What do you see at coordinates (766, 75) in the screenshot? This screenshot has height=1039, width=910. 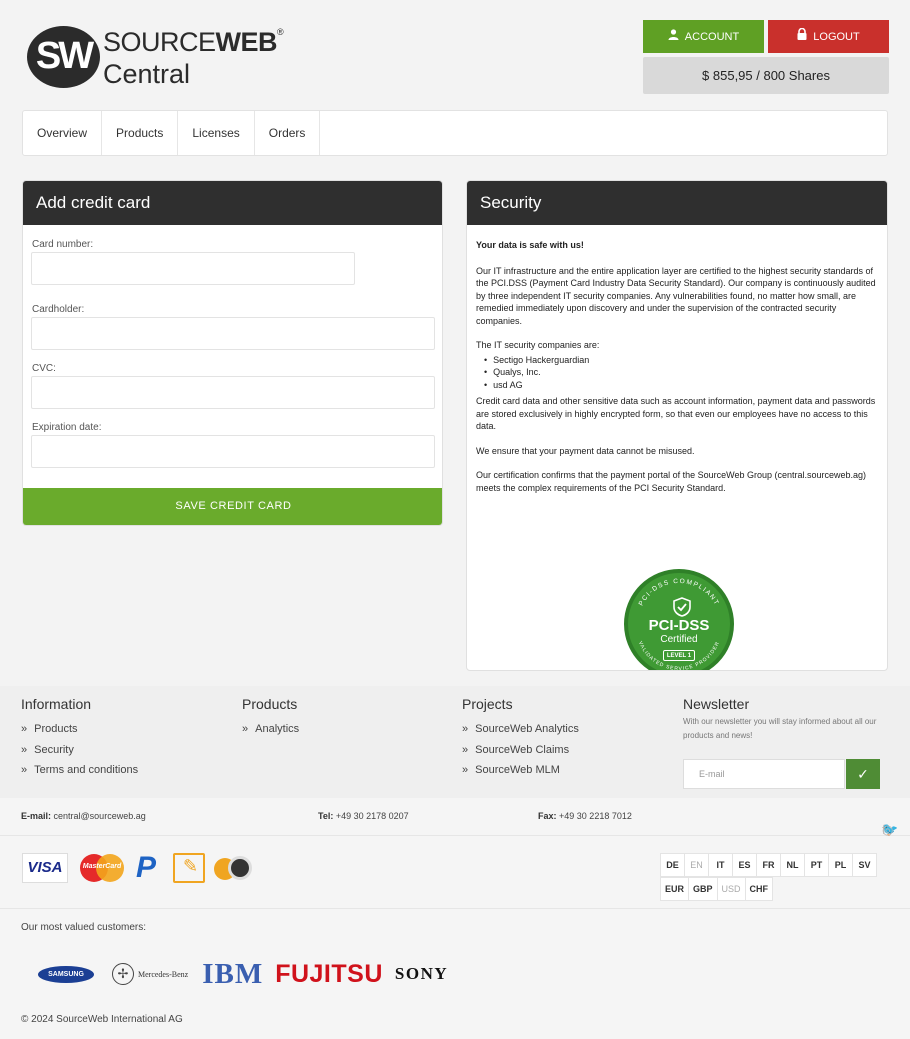 I see `account-balance: $ 855,95 / 800 Shares` at bounding box center [766, 75].